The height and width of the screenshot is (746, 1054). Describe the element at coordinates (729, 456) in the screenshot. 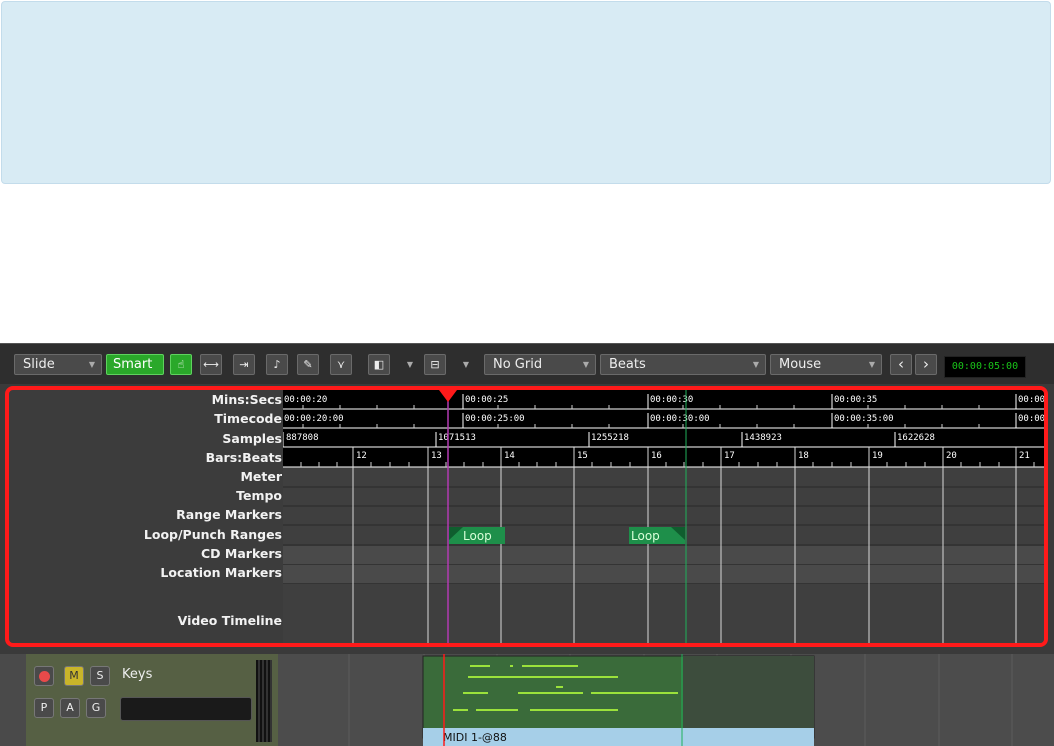

I see `bar-number-label: 17` at that location.